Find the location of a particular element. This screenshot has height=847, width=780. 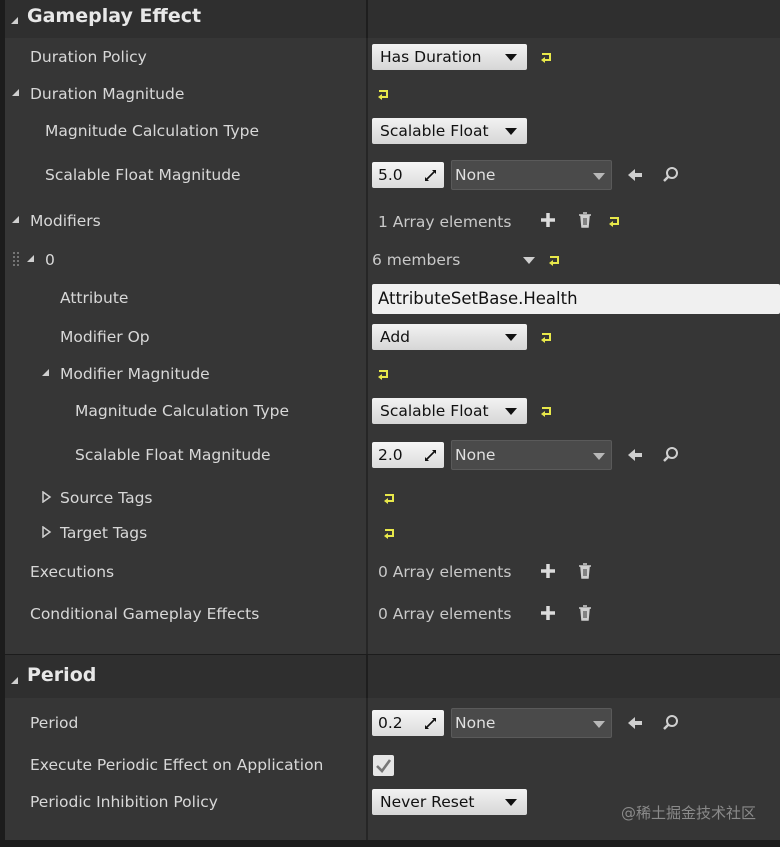

period-input: 0.2 is located at coordinates (408, 723).